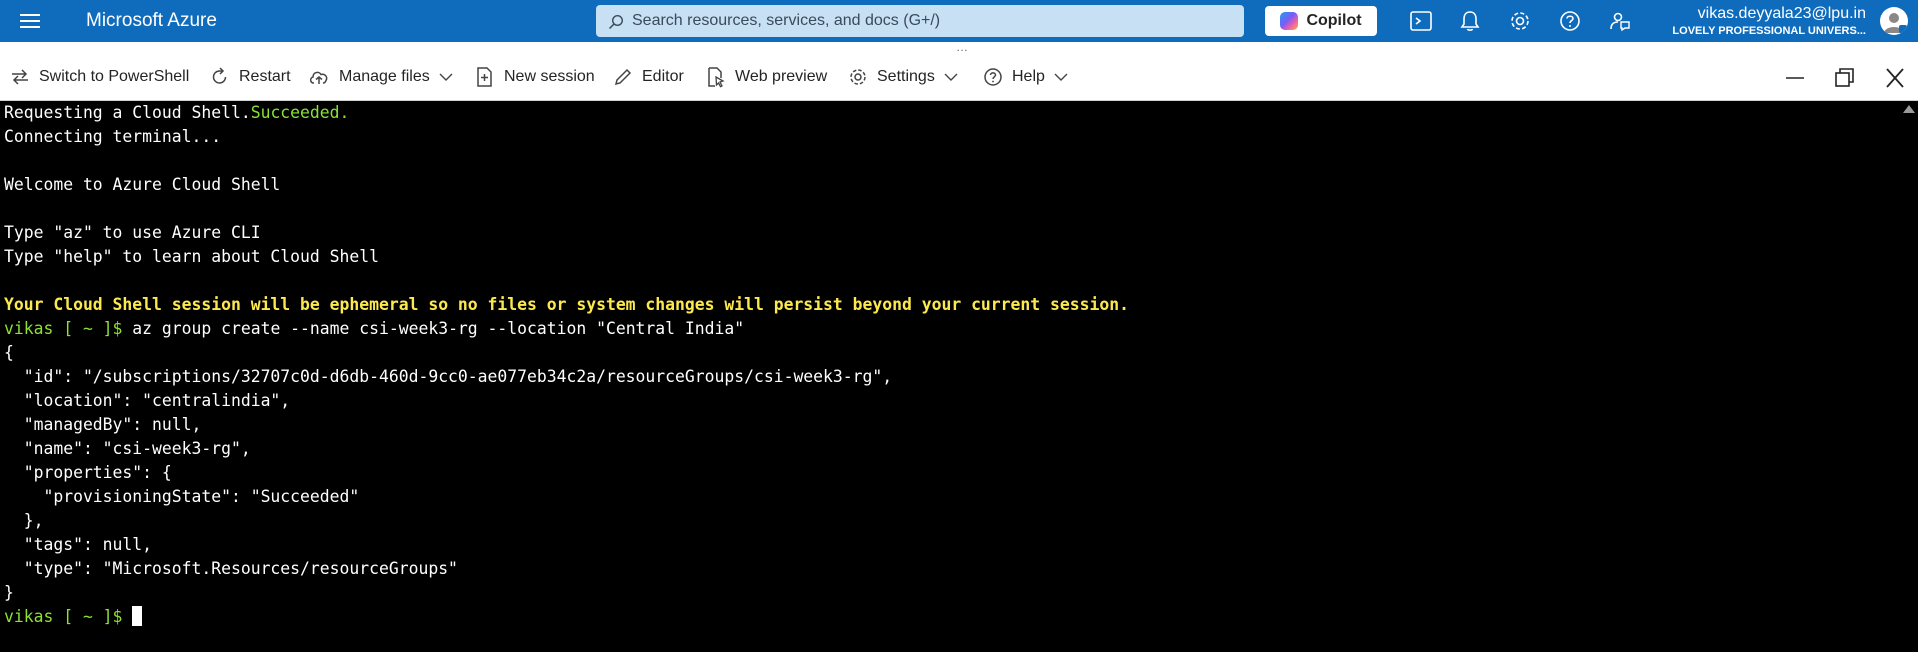 The width and height of the screenshot is (1918, 652). What do you see at coordinates (137, 616) in the screenshot?
I see `terminal-cursor` at bounding box center [137, 616].